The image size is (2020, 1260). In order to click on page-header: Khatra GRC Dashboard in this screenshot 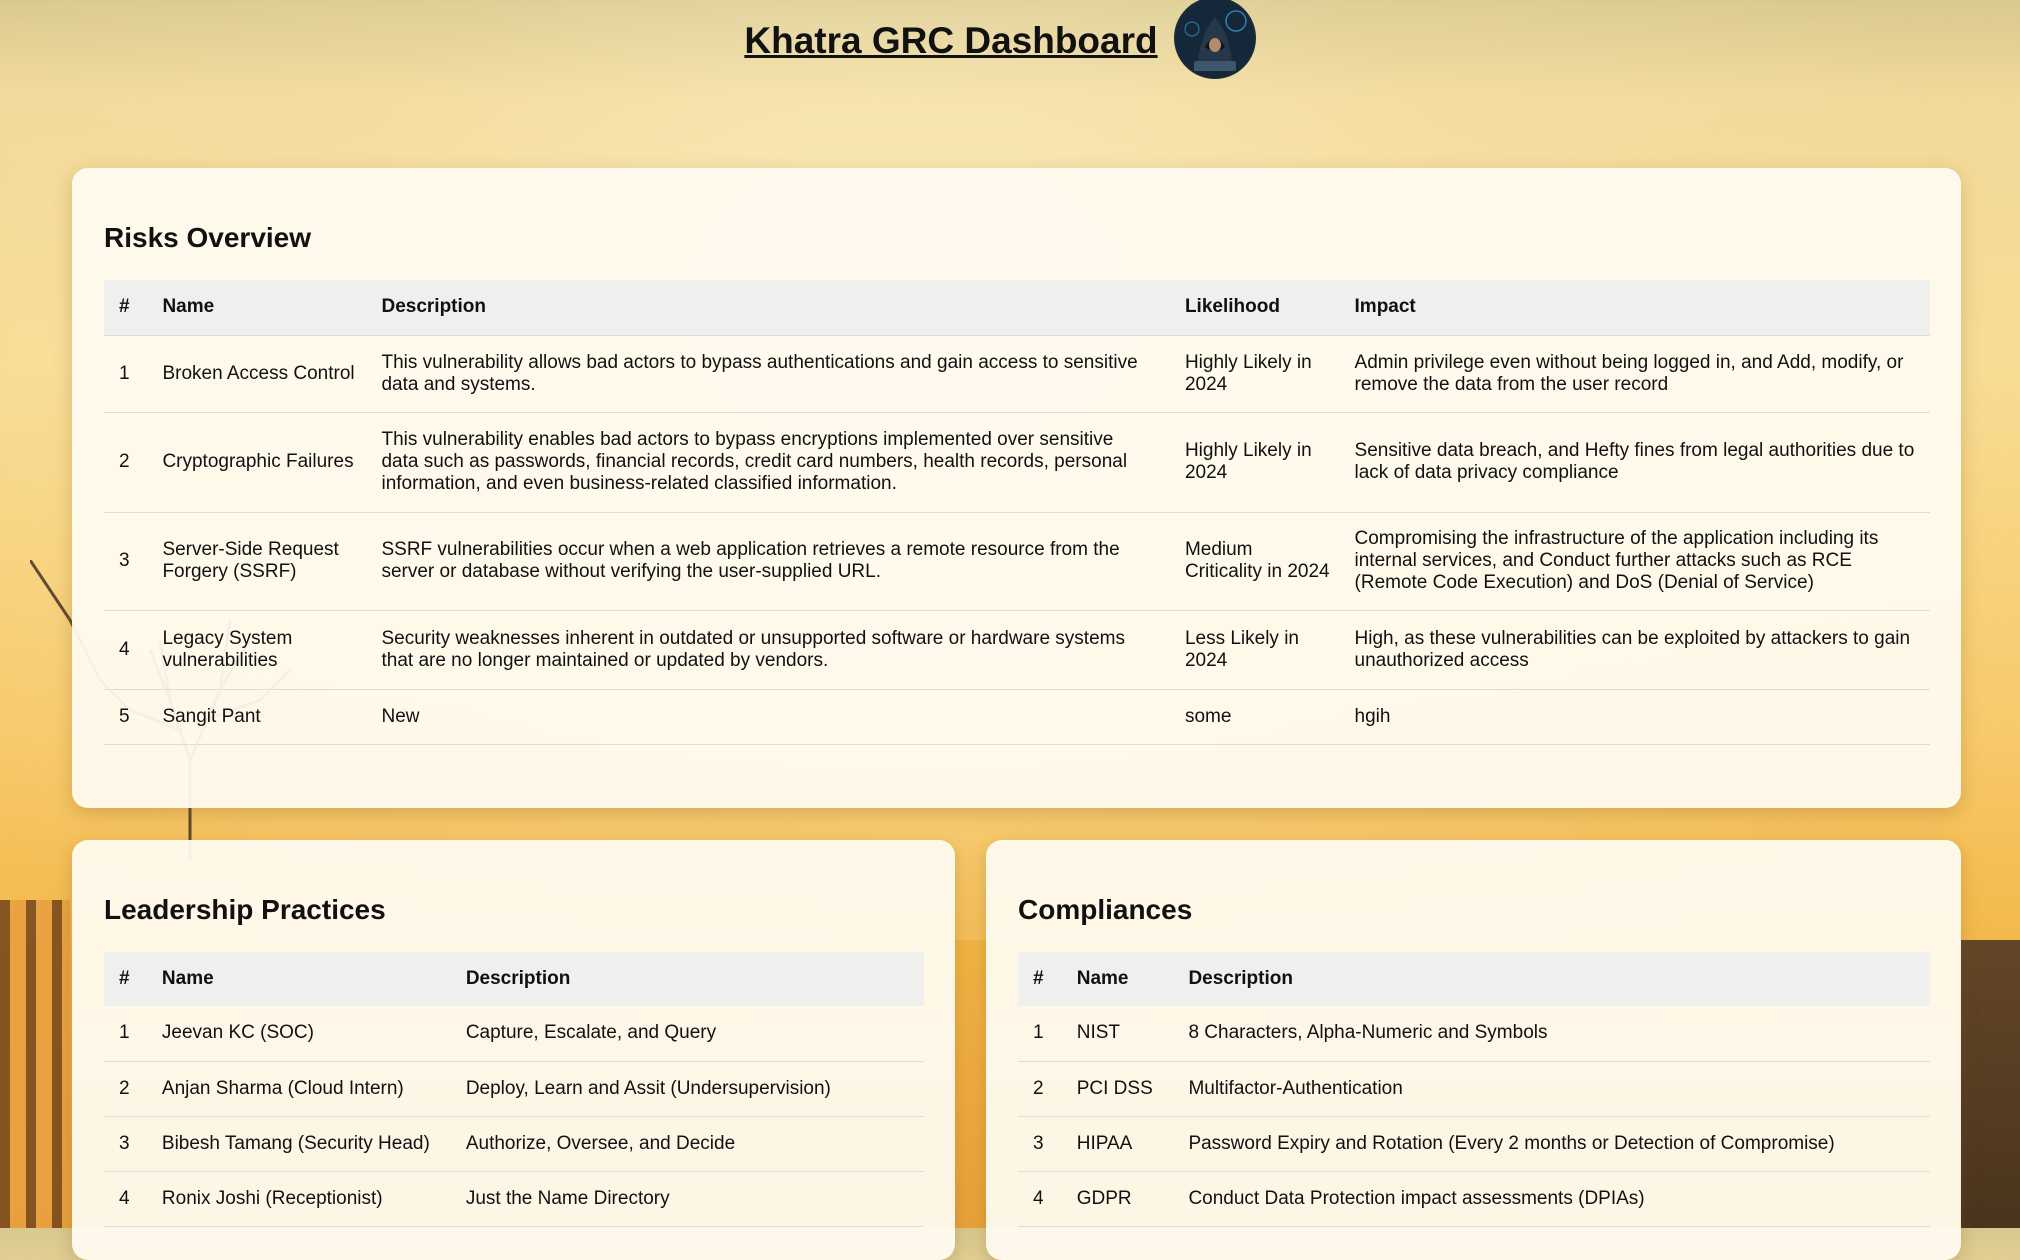, I will do `click(1010, 40)`.